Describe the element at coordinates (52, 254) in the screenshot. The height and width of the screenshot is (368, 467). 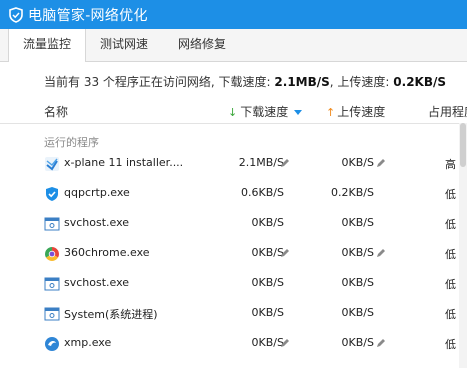
I see `360chrome-icon` at that location.